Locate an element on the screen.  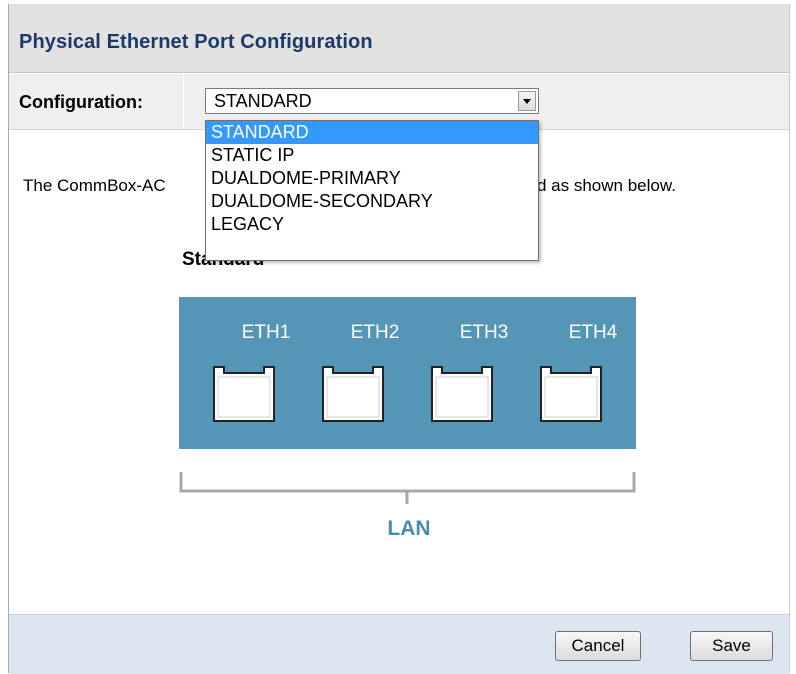
configuration-label: Configuration: is located at coordinates (81, 102).